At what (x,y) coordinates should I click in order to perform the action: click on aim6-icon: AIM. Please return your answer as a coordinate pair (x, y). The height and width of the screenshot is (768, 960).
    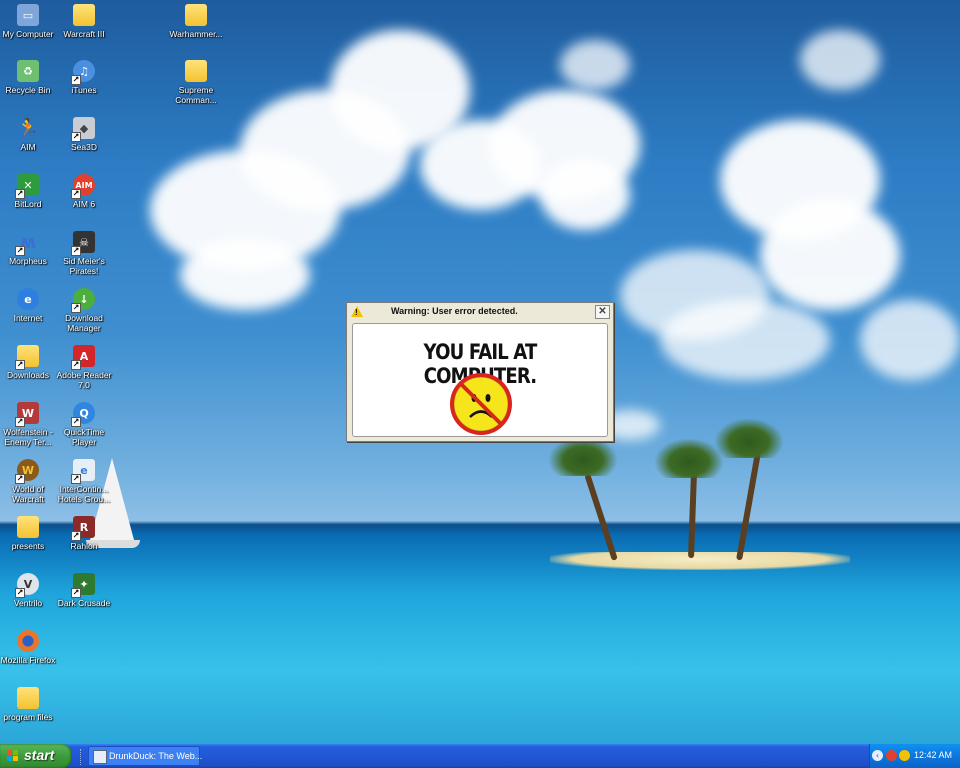
    Looking at the image, I should click on (83, 186).